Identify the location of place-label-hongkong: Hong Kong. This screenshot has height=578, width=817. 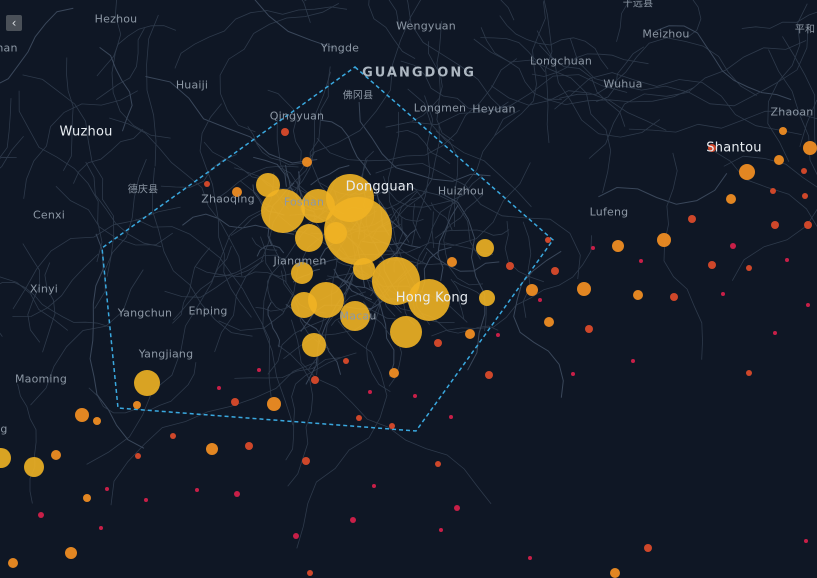
(432, 298).